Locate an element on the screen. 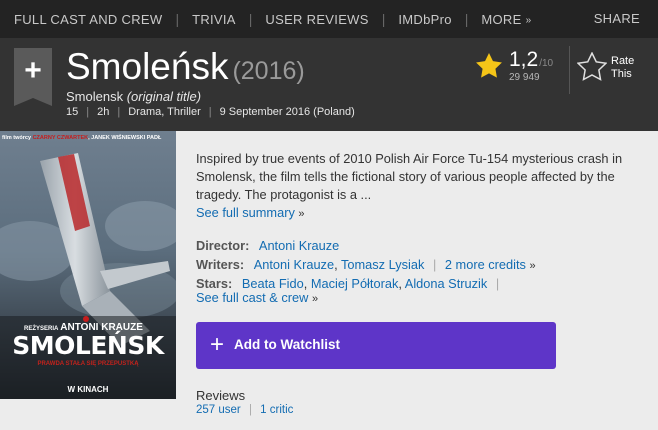 The height and width of the screenshot is (430, 658). rating-value: 1,2/10 is located at coordinates (531, 60).